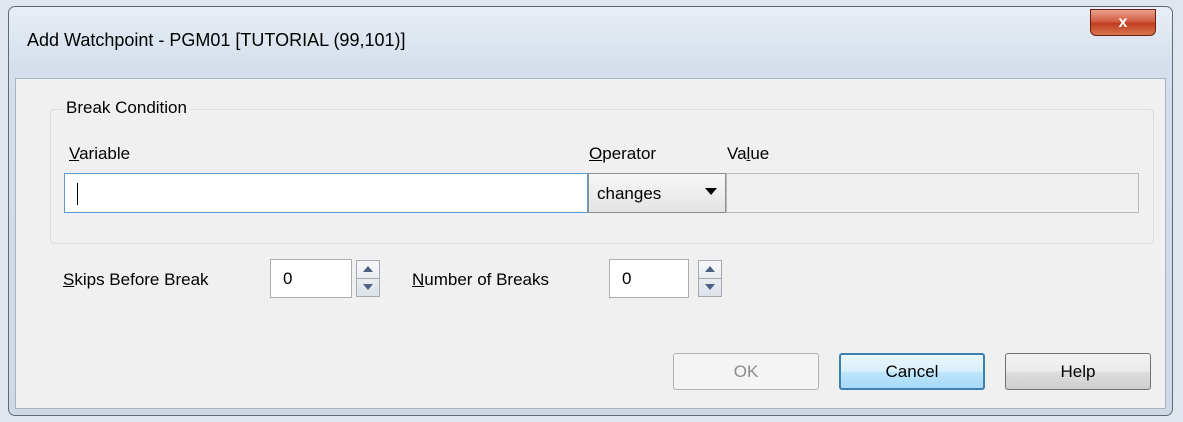  Describe the element at coordinates (136, 279) in the screenshot. I see `skips-before-break-label: Skips Before Break` at that location.